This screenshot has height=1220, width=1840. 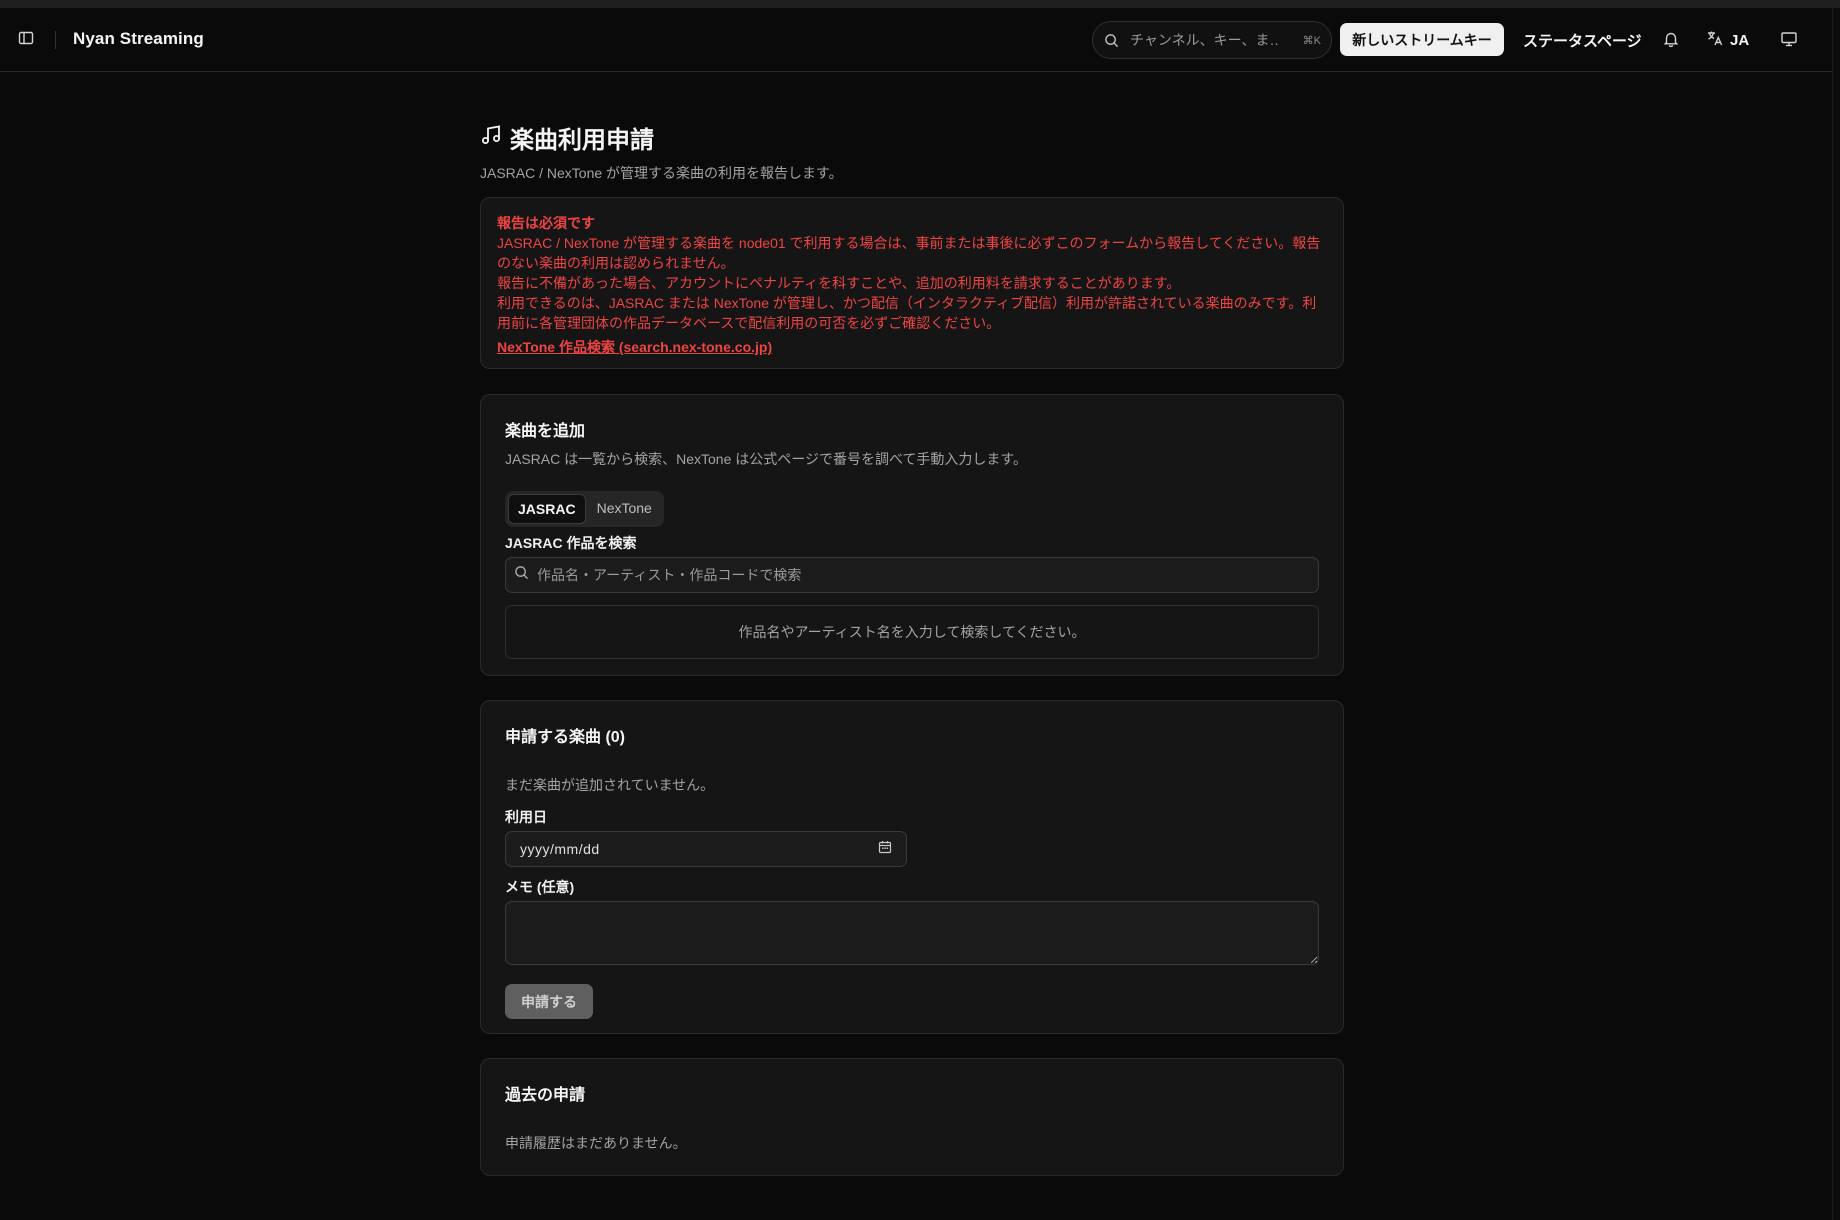 I want to click on page-title: 楽曲利用申請, so click(x=582, y=140).